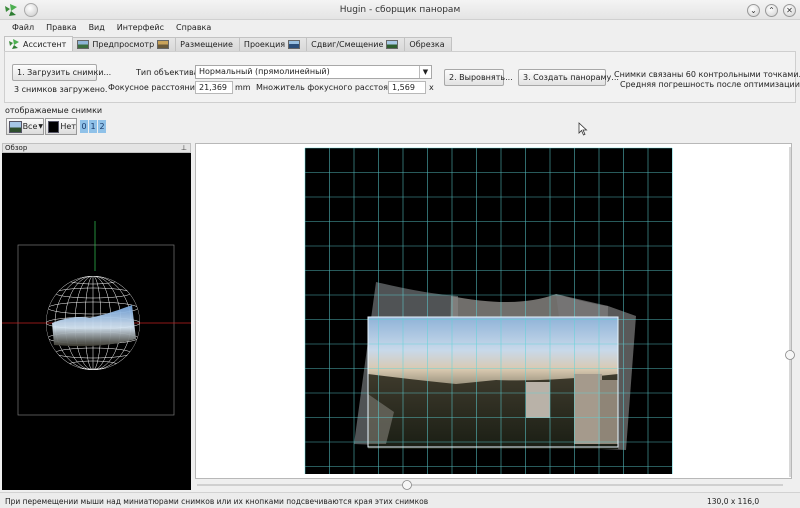 This screenshot has height=508, width=800. What do you see at coordinates (68, 126) in the screenshot?
I see `show-none-label: Нет` at bounding box center [68, 126].